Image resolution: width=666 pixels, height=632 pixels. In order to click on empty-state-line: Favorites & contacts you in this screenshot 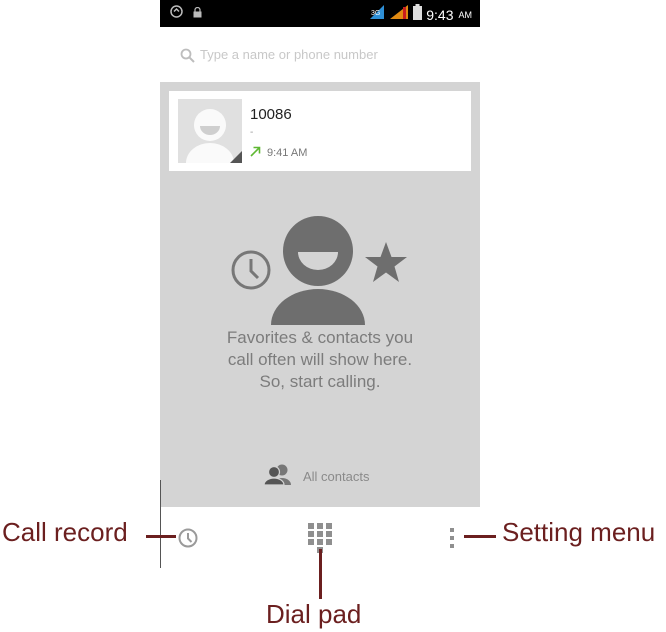, I will do `click(320, 337)`.